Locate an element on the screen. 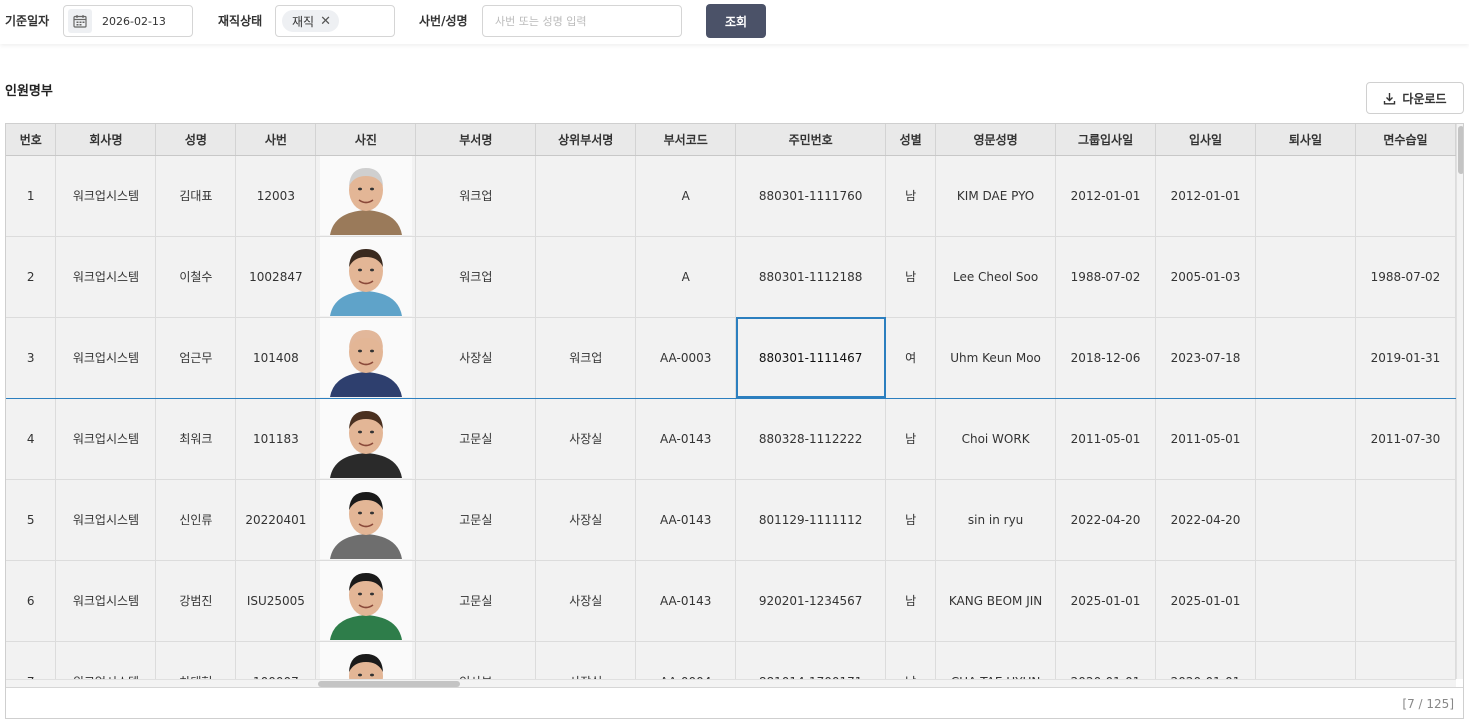  cell-group-join: 2025-01-01 is located at coordinates (1106, 601).